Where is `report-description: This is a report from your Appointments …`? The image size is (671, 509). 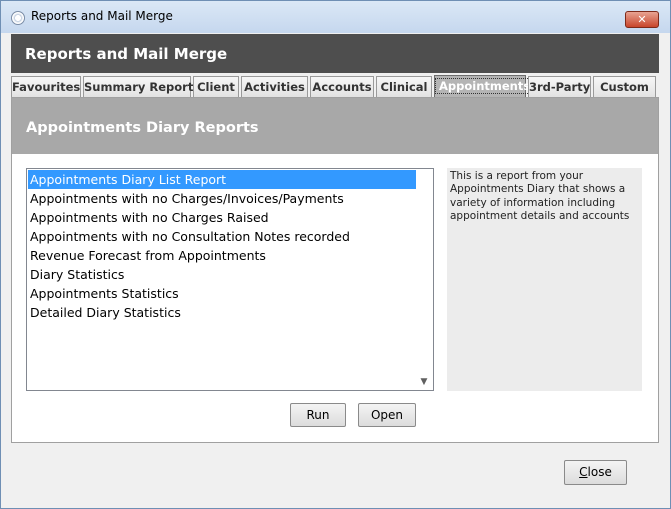
report-description: This is a report from your Appointments … is located at coordinates (544, 279).